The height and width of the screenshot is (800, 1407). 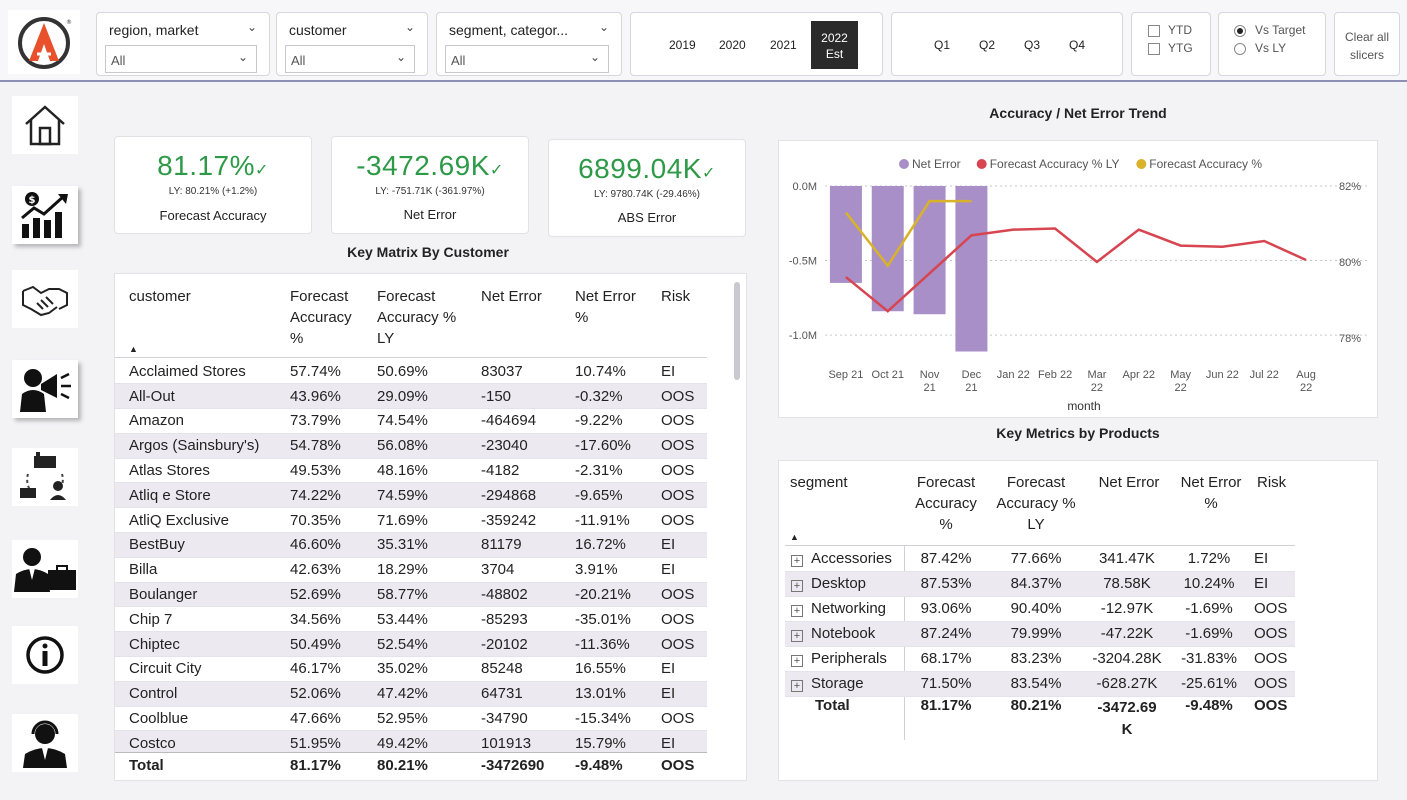 I want to click on nav-sales-button, so click(x=45, y=299).